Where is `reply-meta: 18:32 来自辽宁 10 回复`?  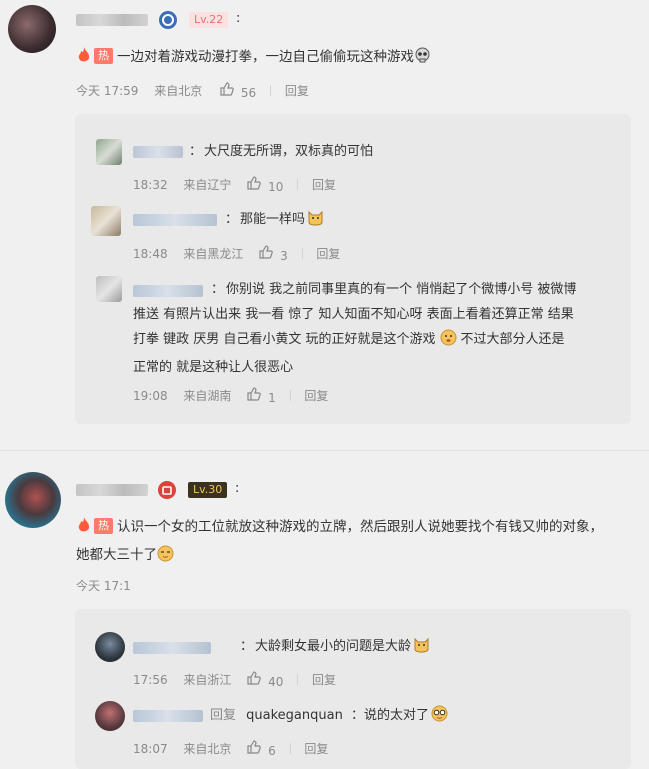 reply-meta: 18:32 来自辽宁 10 回复 is located at coordinates (234, 185).